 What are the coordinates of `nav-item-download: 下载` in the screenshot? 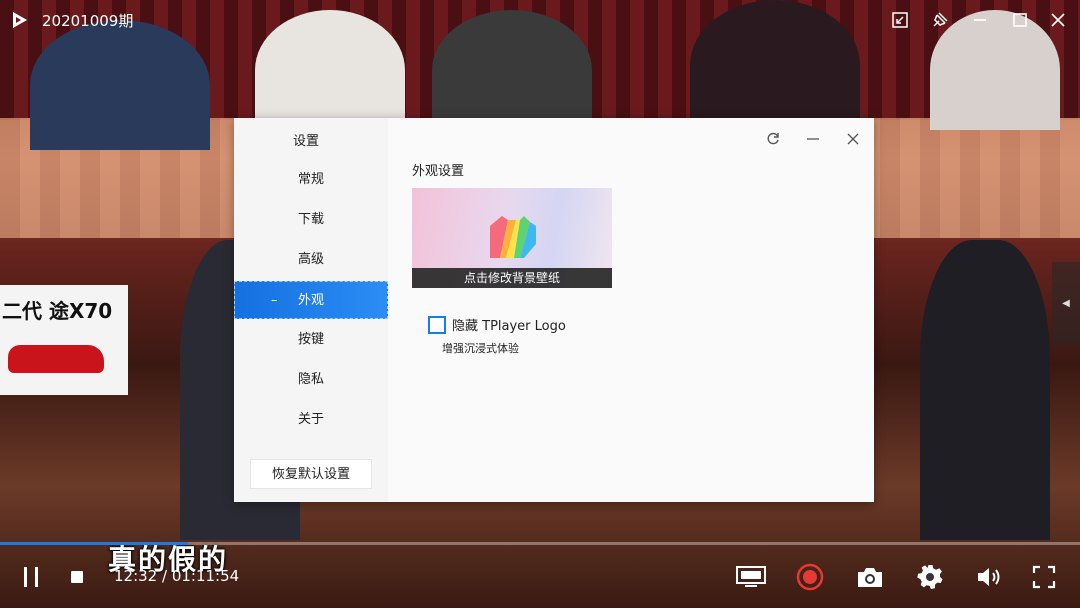 It's located at (311, 220).